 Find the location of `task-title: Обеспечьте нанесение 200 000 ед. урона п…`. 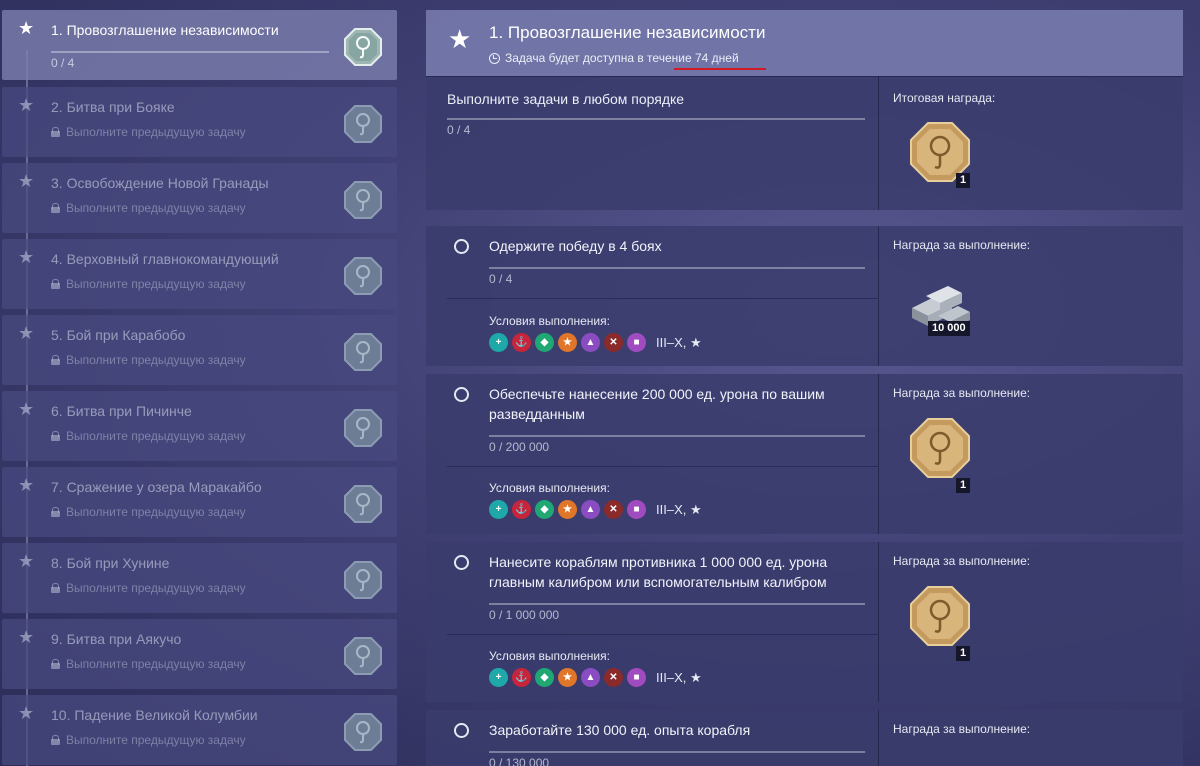

task-title: Обеспечьте нанесение 200 000 ед. урона п… is located at coordinates (657, 404).